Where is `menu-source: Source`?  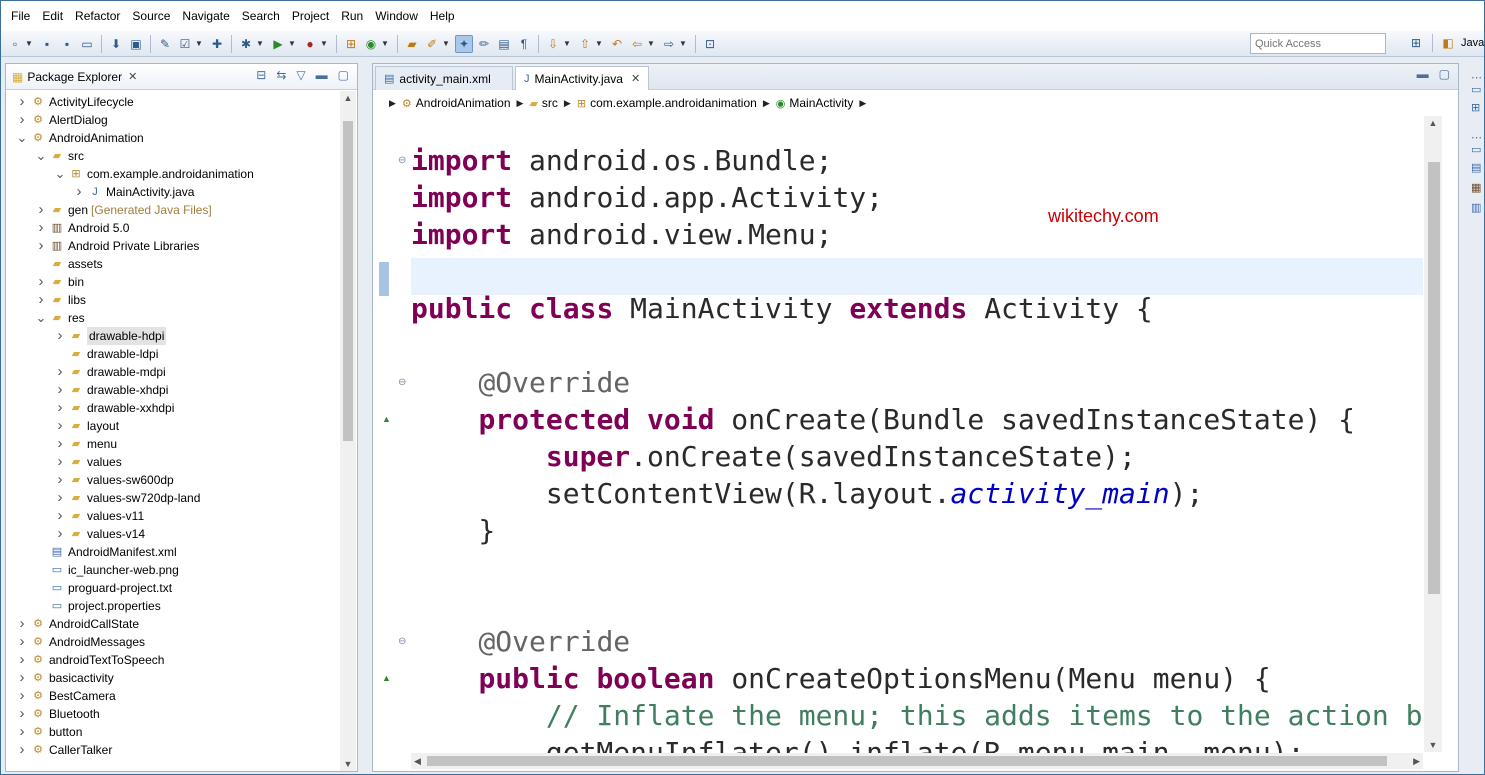 menu-source: Source is located at coordinates (151, 16).